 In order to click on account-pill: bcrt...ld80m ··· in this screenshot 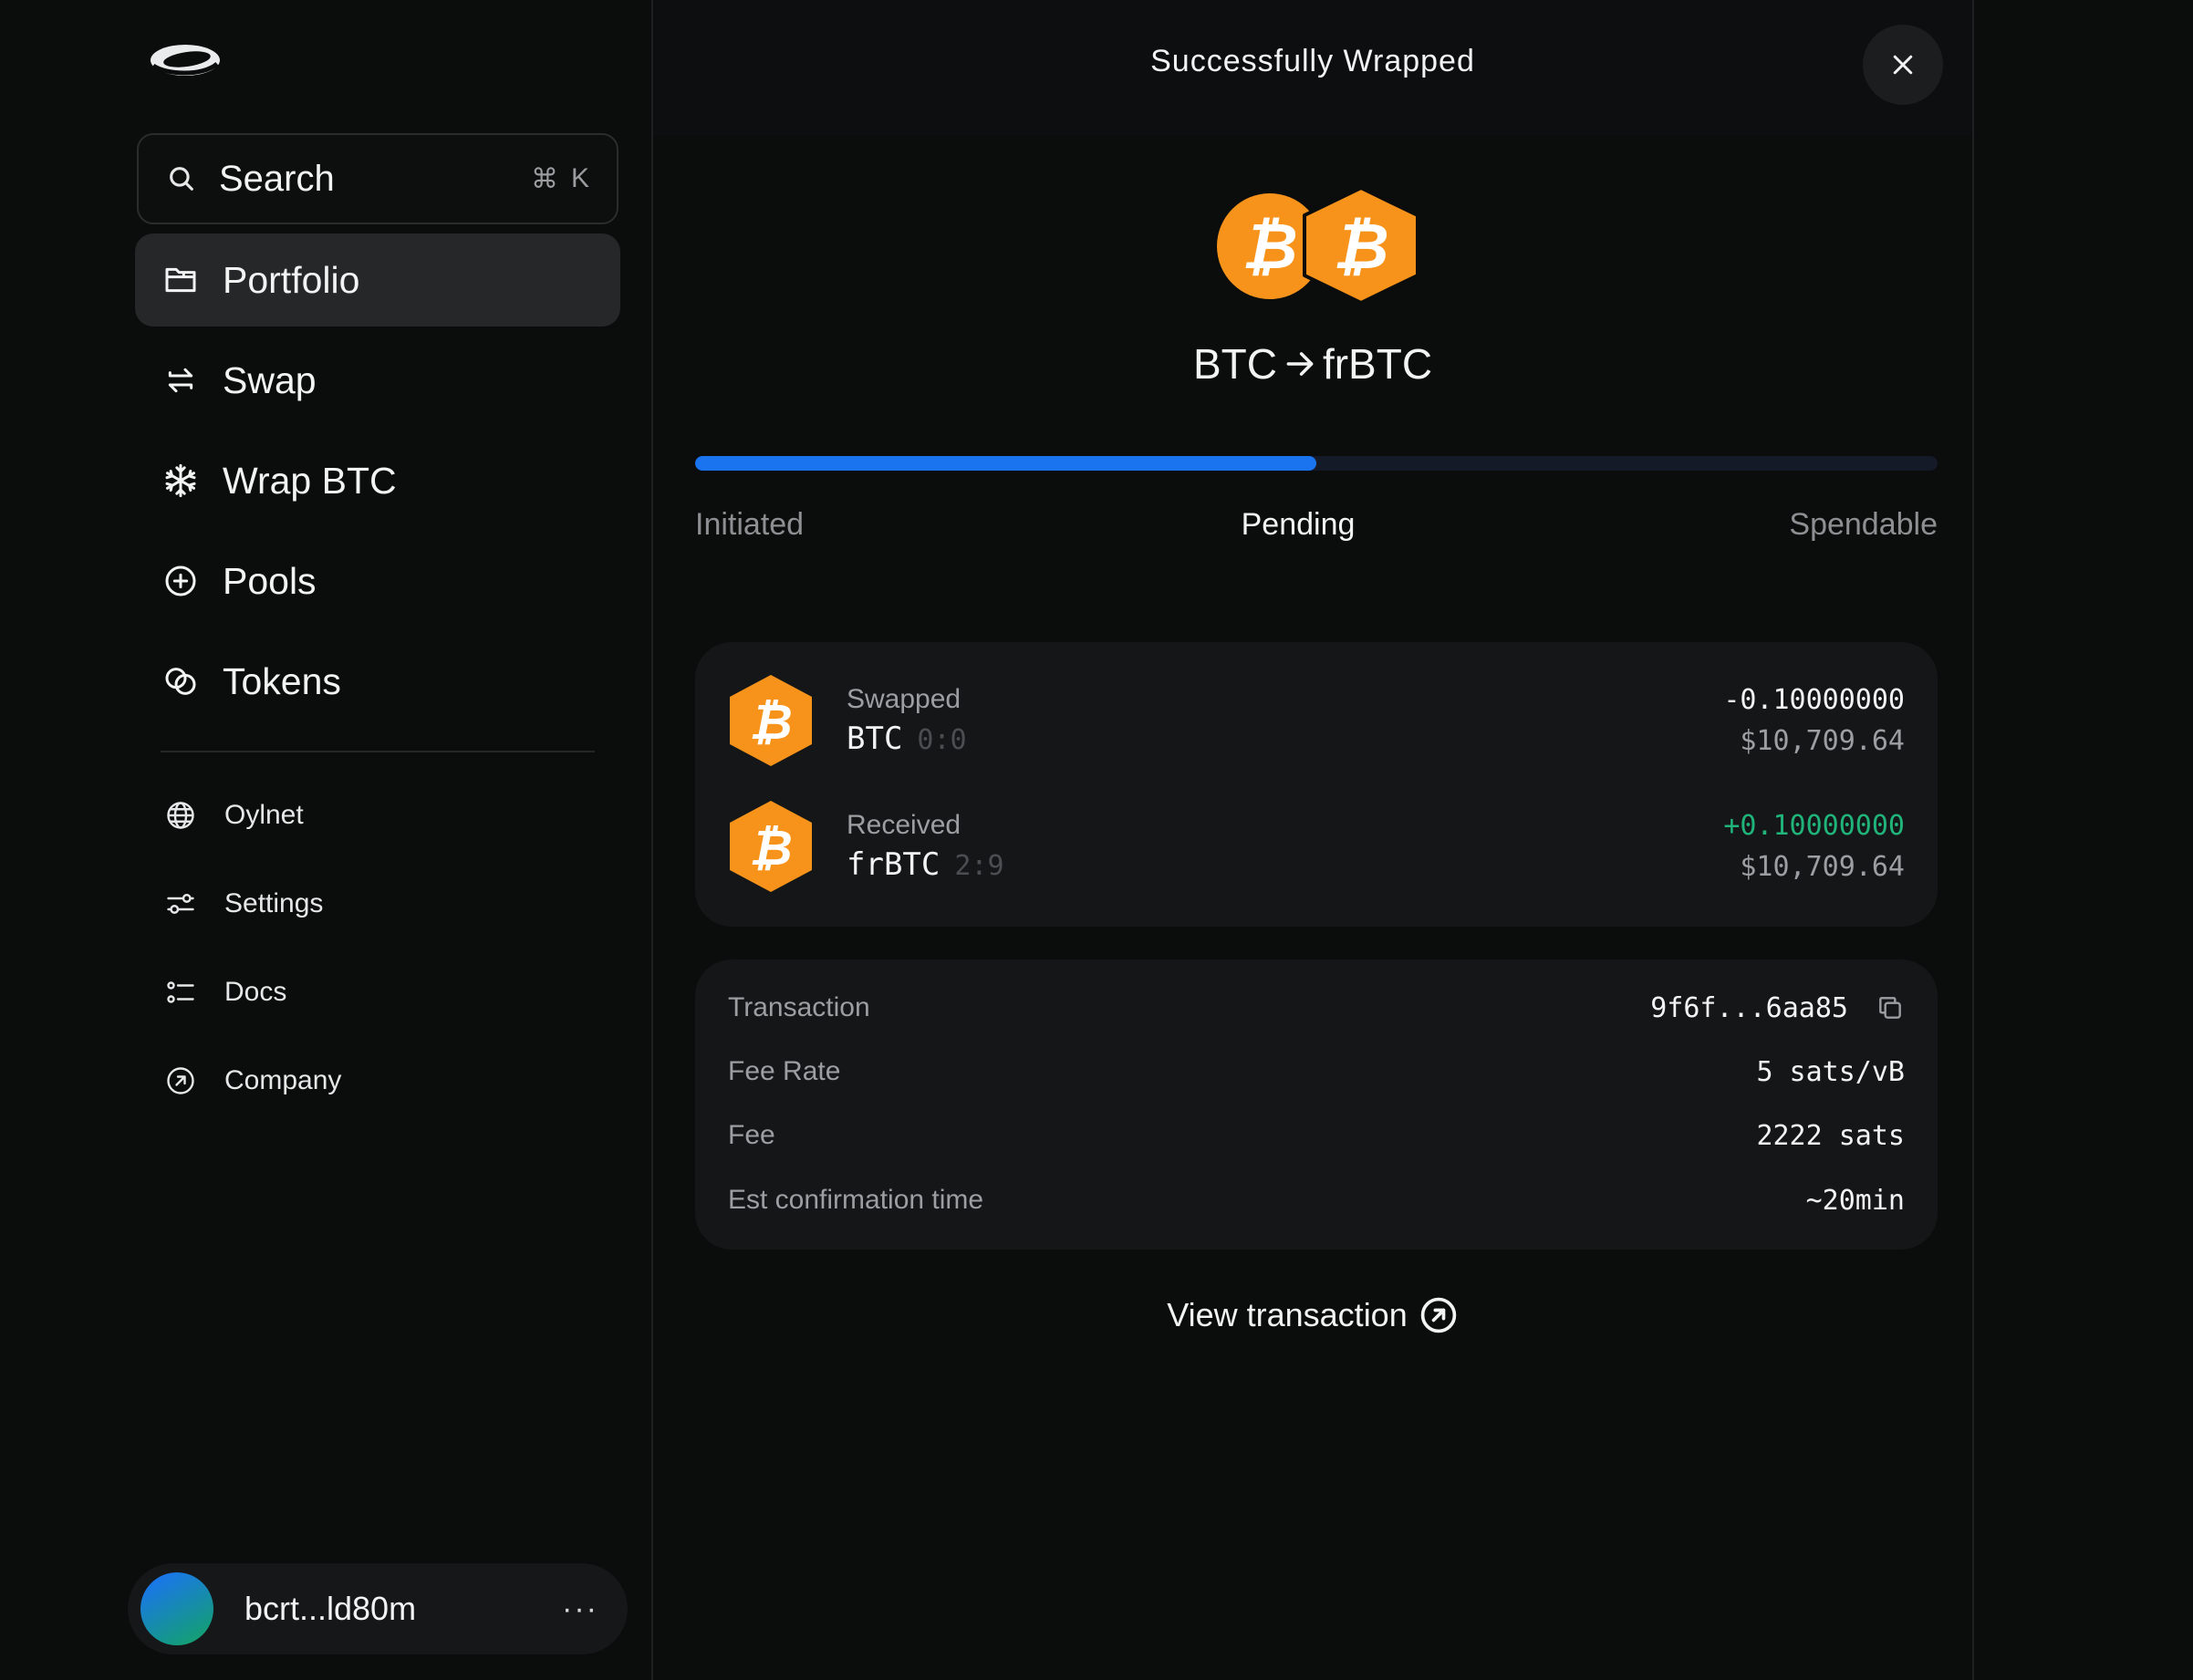, I will do `click(378, 1608)`.